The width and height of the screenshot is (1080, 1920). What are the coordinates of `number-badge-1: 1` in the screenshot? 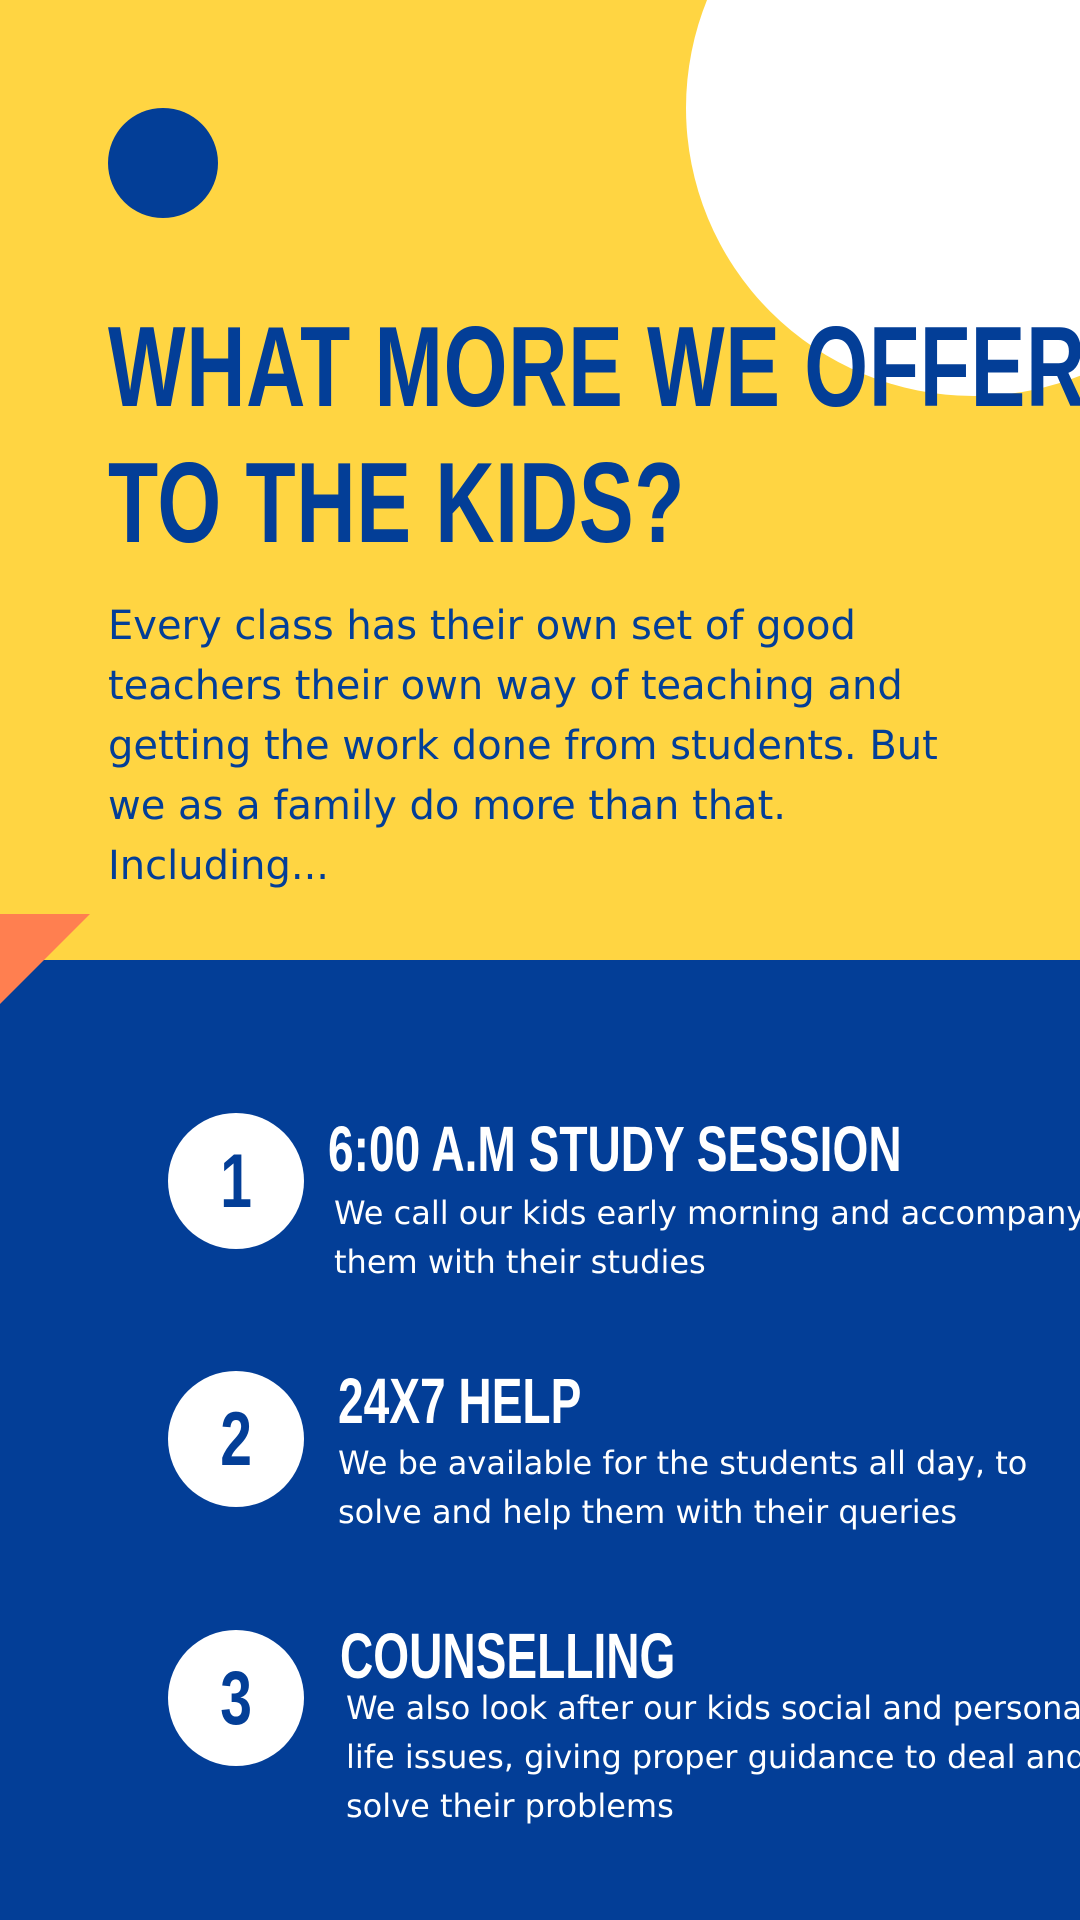 It's located at (236, 1181).